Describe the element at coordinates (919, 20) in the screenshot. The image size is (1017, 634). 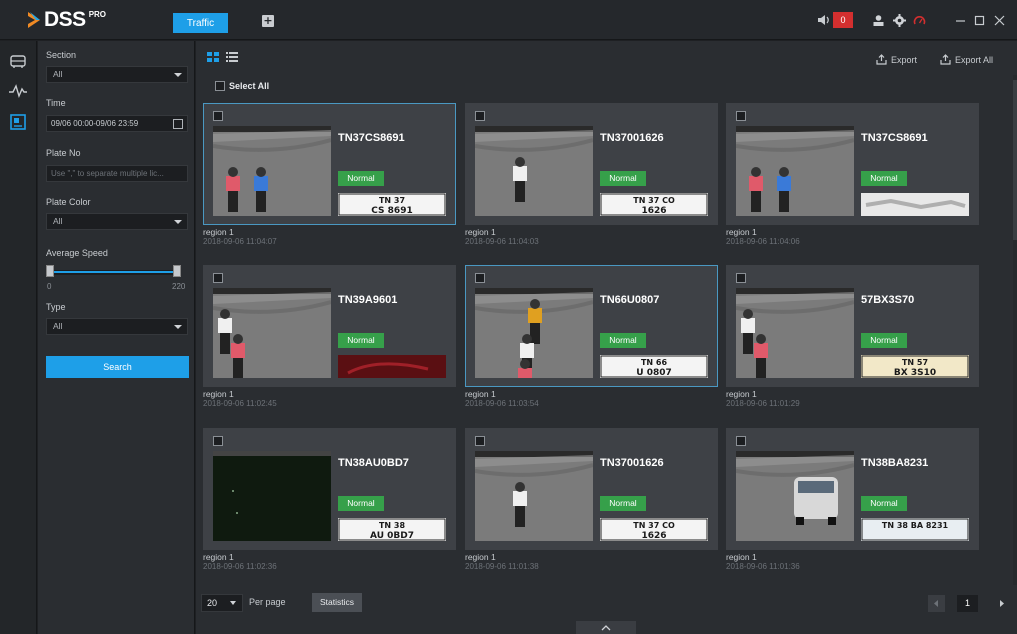
I see `gauge-icon` at that location.